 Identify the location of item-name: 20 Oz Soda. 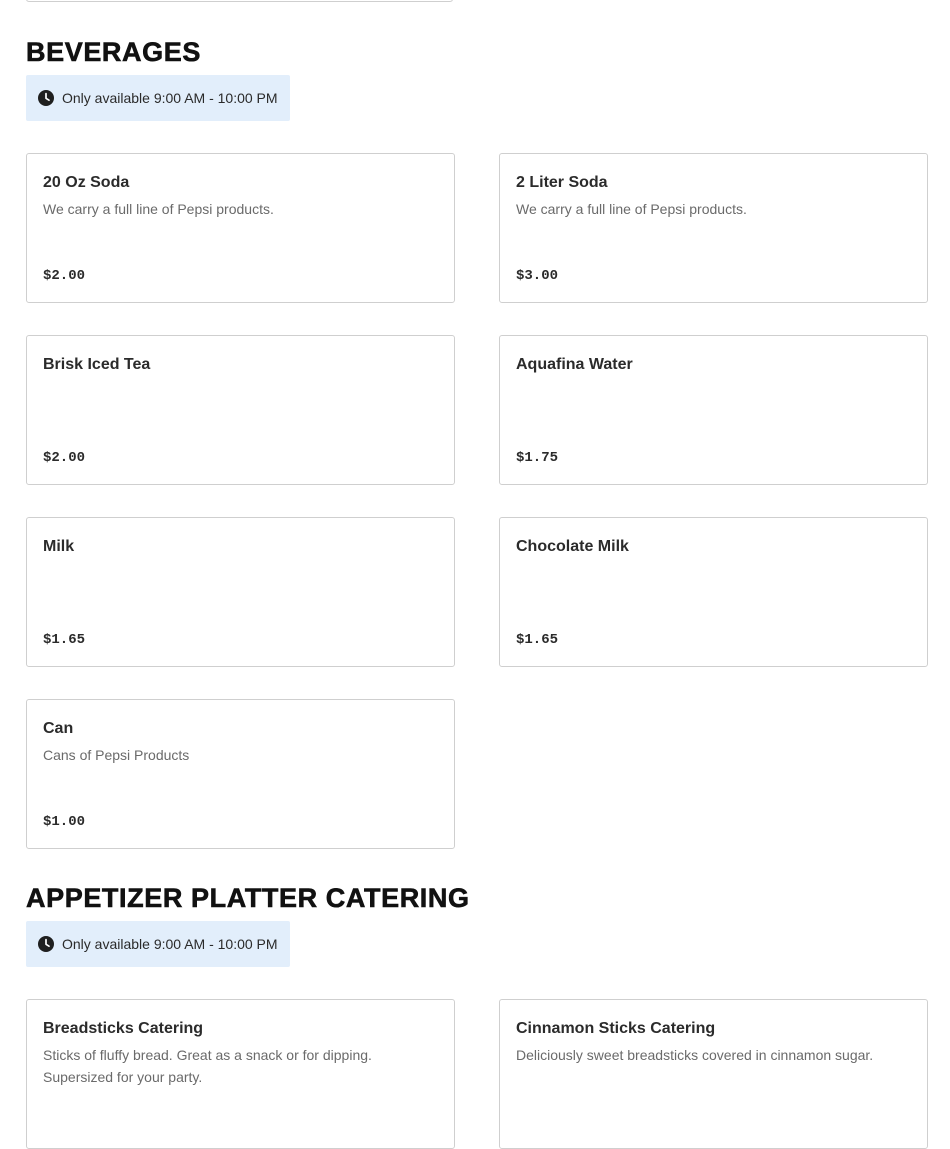
(86, 182).